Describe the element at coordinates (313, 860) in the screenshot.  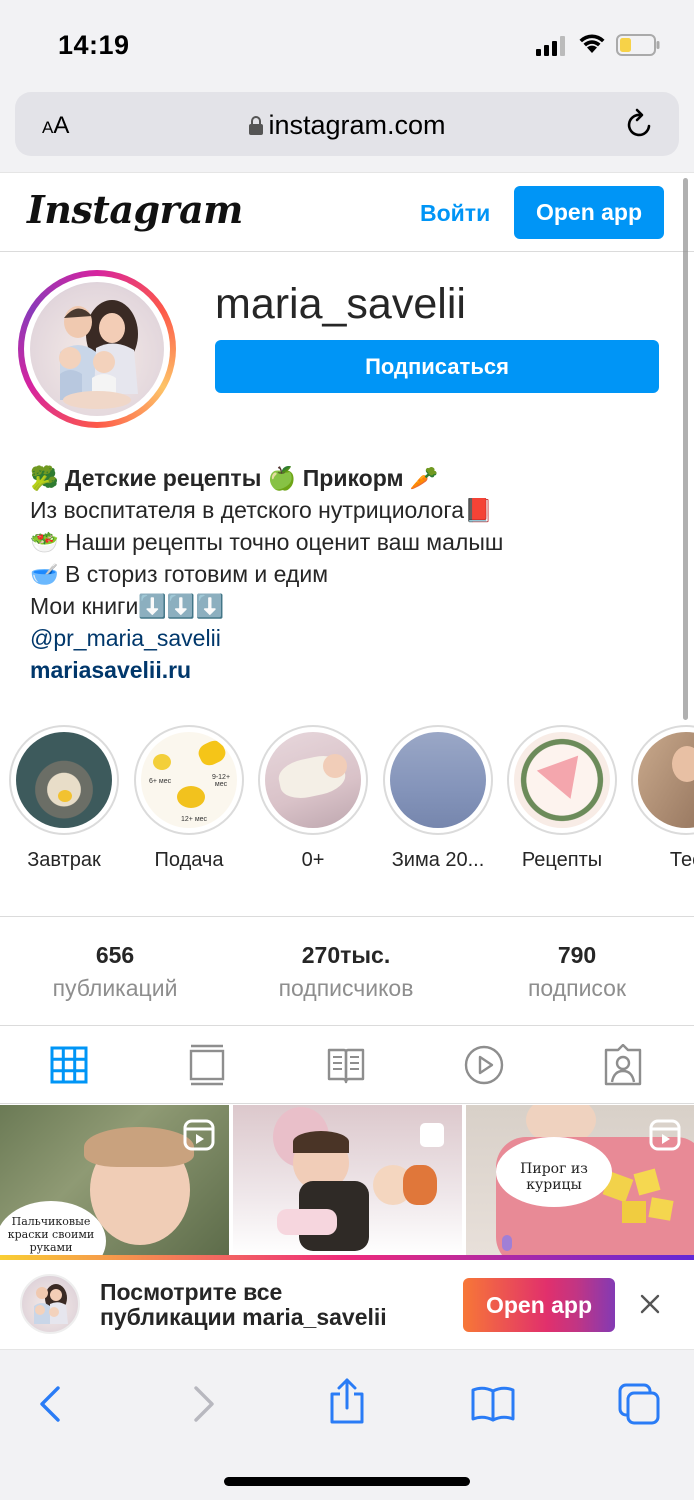
I see `highlight-label: 0+` at that location.